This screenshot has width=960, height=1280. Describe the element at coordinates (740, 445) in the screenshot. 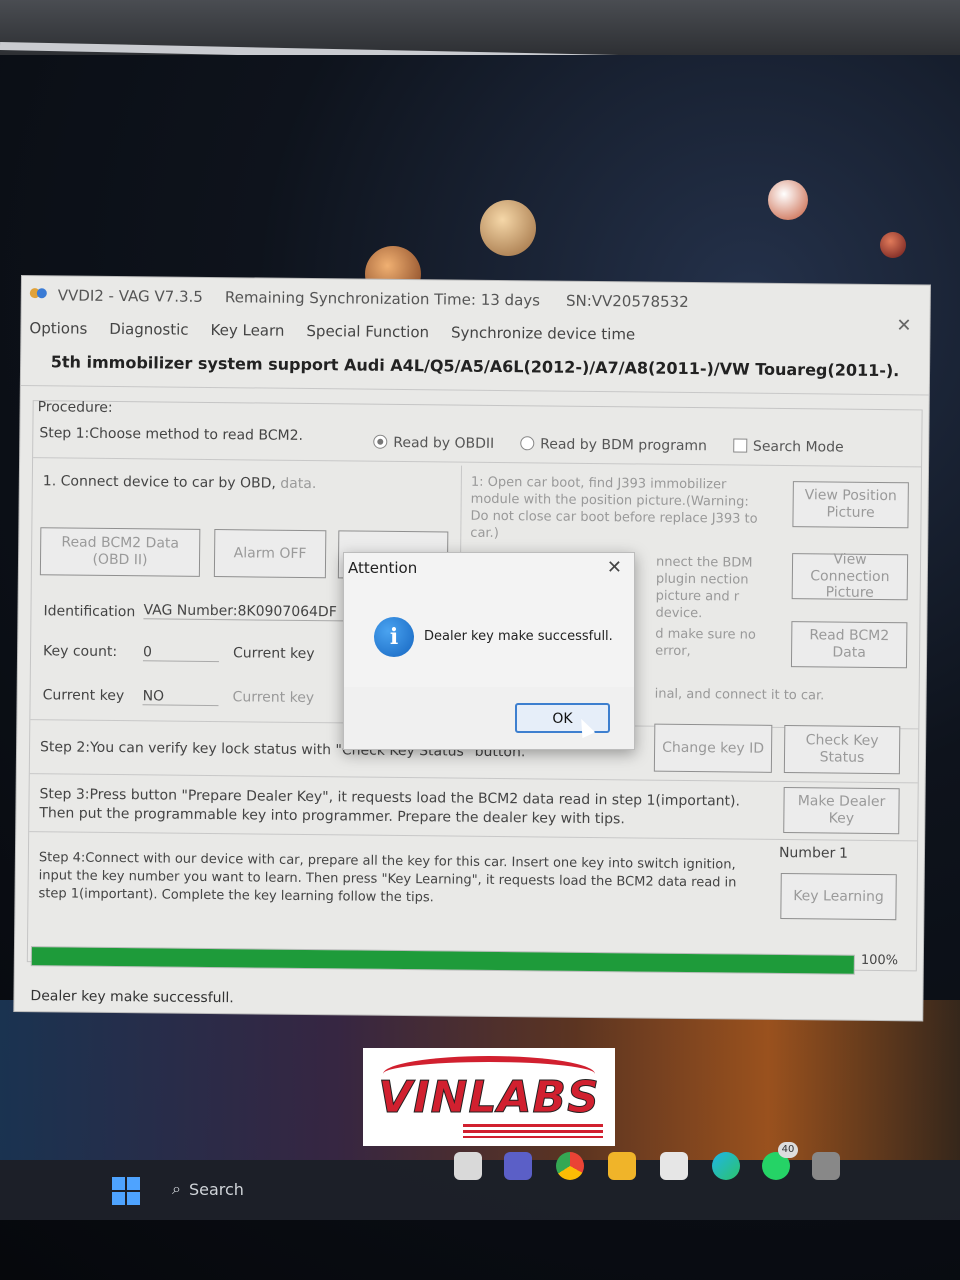

I see `checkbox-icon` at that location.